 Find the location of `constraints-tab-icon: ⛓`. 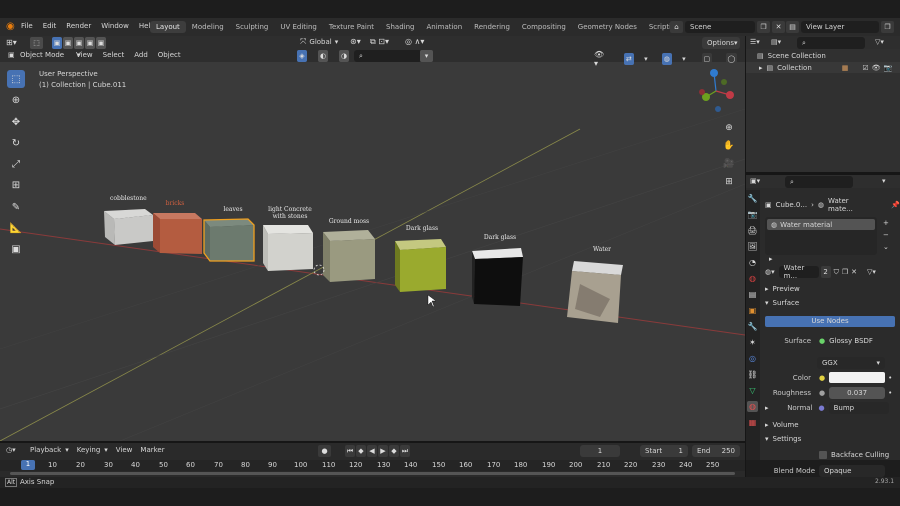

constraints-tab-icon: ⛓ is located at coordinates (752, 374).